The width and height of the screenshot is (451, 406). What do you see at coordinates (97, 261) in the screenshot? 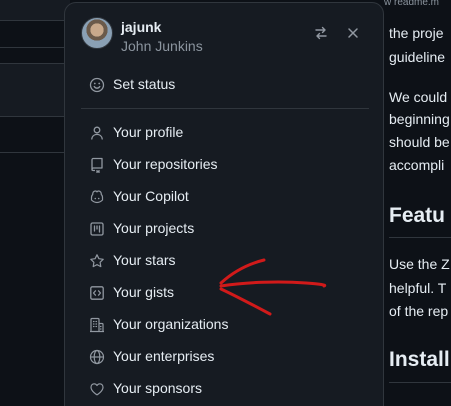
I see `star-icon` at bounding box center [97, 261].